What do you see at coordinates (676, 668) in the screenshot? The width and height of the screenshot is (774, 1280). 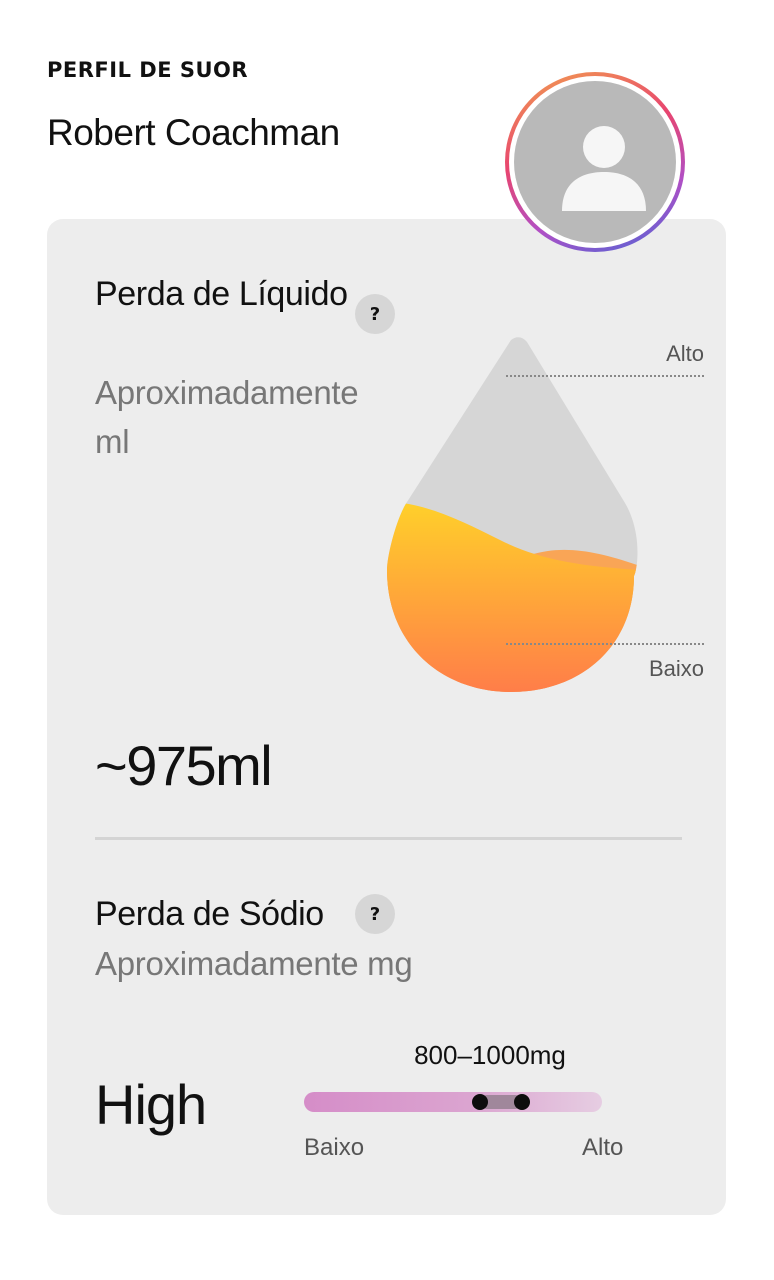 I see `level-low-label: Baixo` at bounding box center [676, 668].